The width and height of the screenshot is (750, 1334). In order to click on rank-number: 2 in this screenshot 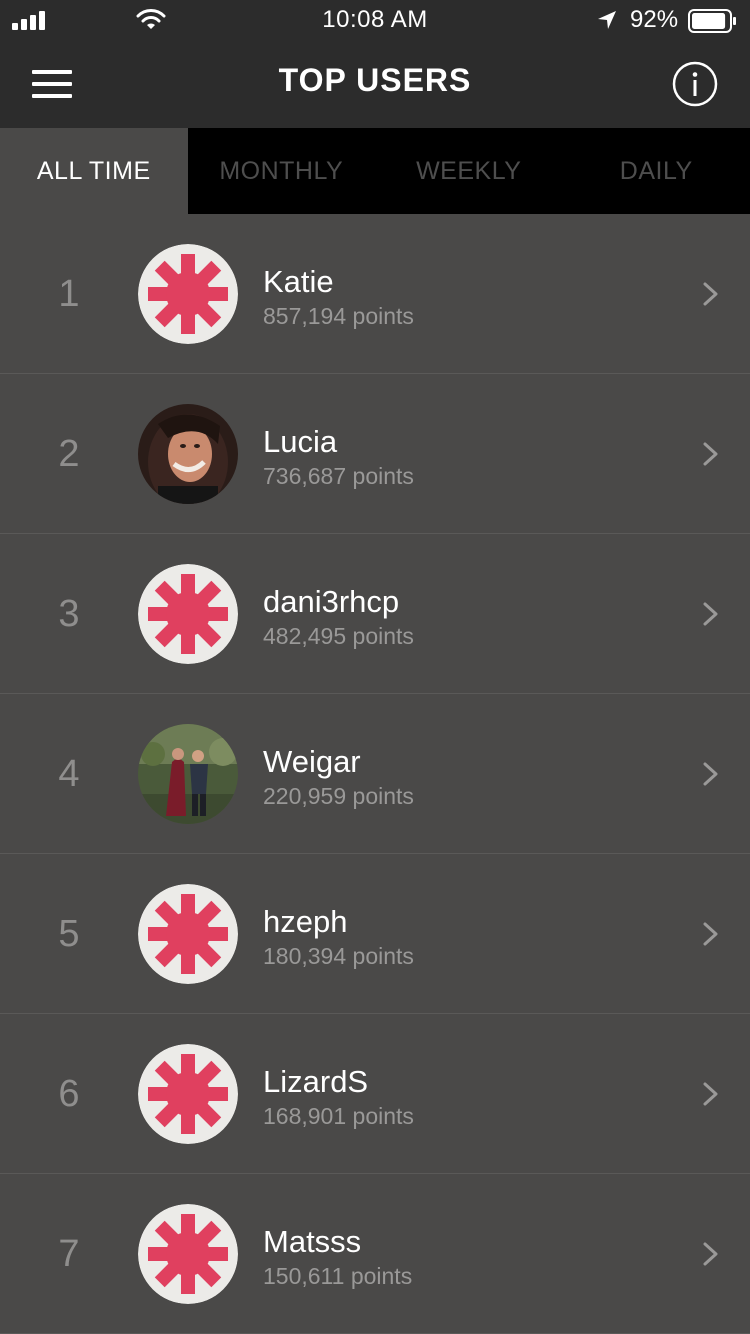, I will do `click(69, 454)`.